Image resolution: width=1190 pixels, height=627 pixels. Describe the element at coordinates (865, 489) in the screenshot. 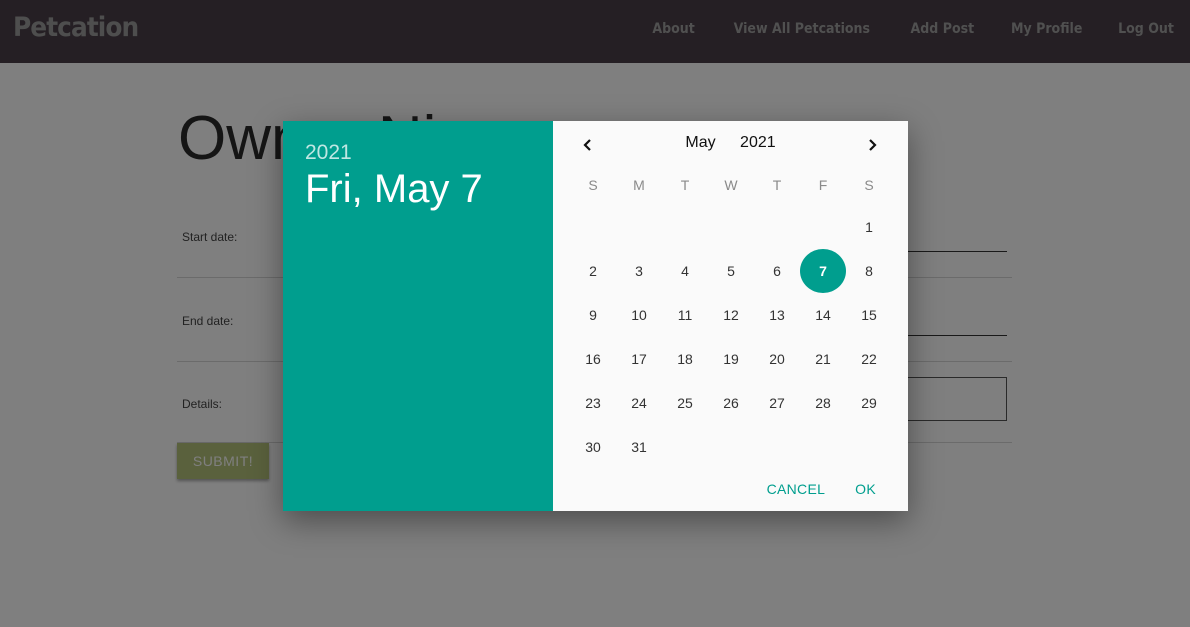

I see `ok-button: OK` at that location.